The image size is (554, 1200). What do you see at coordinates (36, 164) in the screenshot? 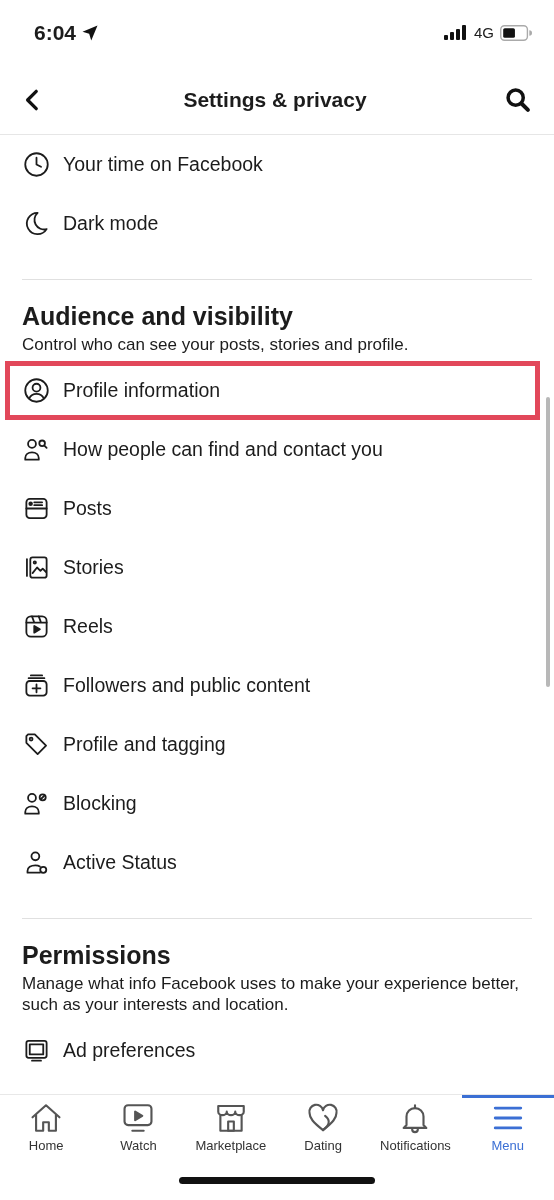
I see `clock-icon` at bounding box center [36, 164].